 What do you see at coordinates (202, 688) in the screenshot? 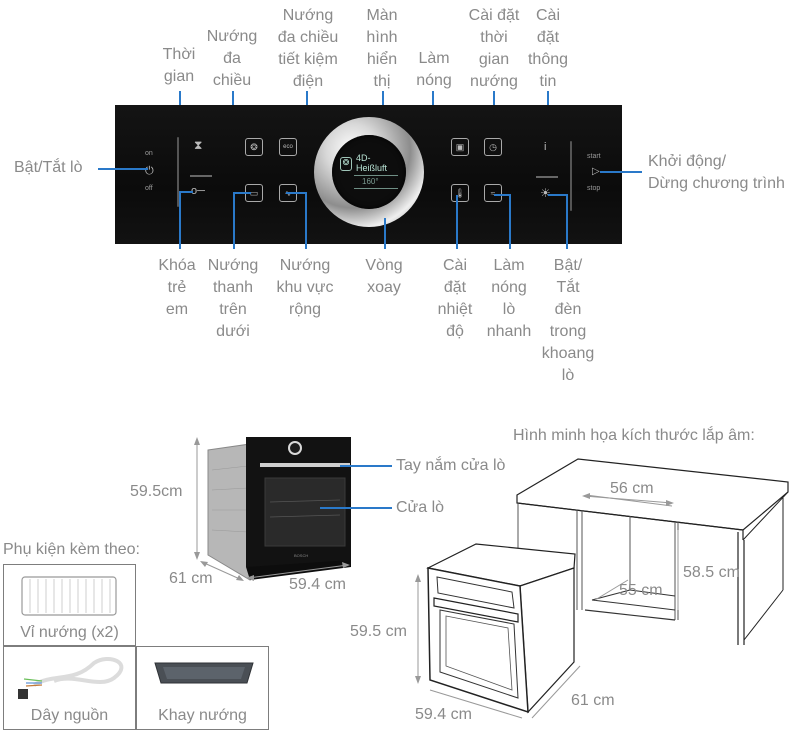
I see `accessory-baking-tray: Khay nướng` at bounding box center [202, 688].